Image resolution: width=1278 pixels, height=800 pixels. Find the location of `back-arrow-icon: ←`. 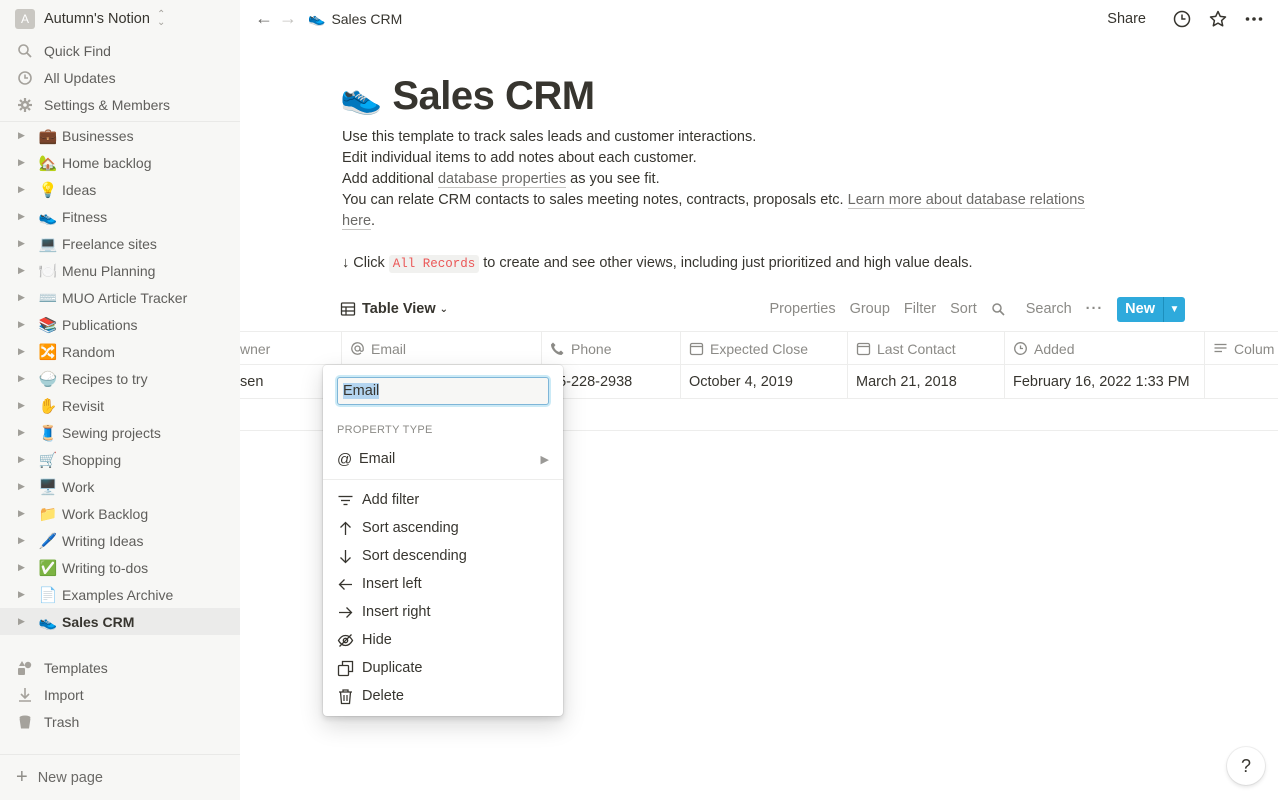

back-arrow-icon: ← is located at coordinates (264, 19).